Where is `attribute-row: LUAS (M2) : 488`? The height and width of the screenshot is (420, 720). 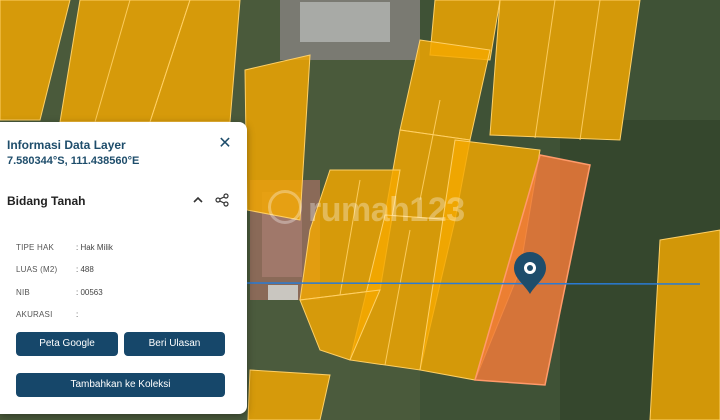 attribute-row: LUAS (M2) : 488 is located at coordinates (126, 270).